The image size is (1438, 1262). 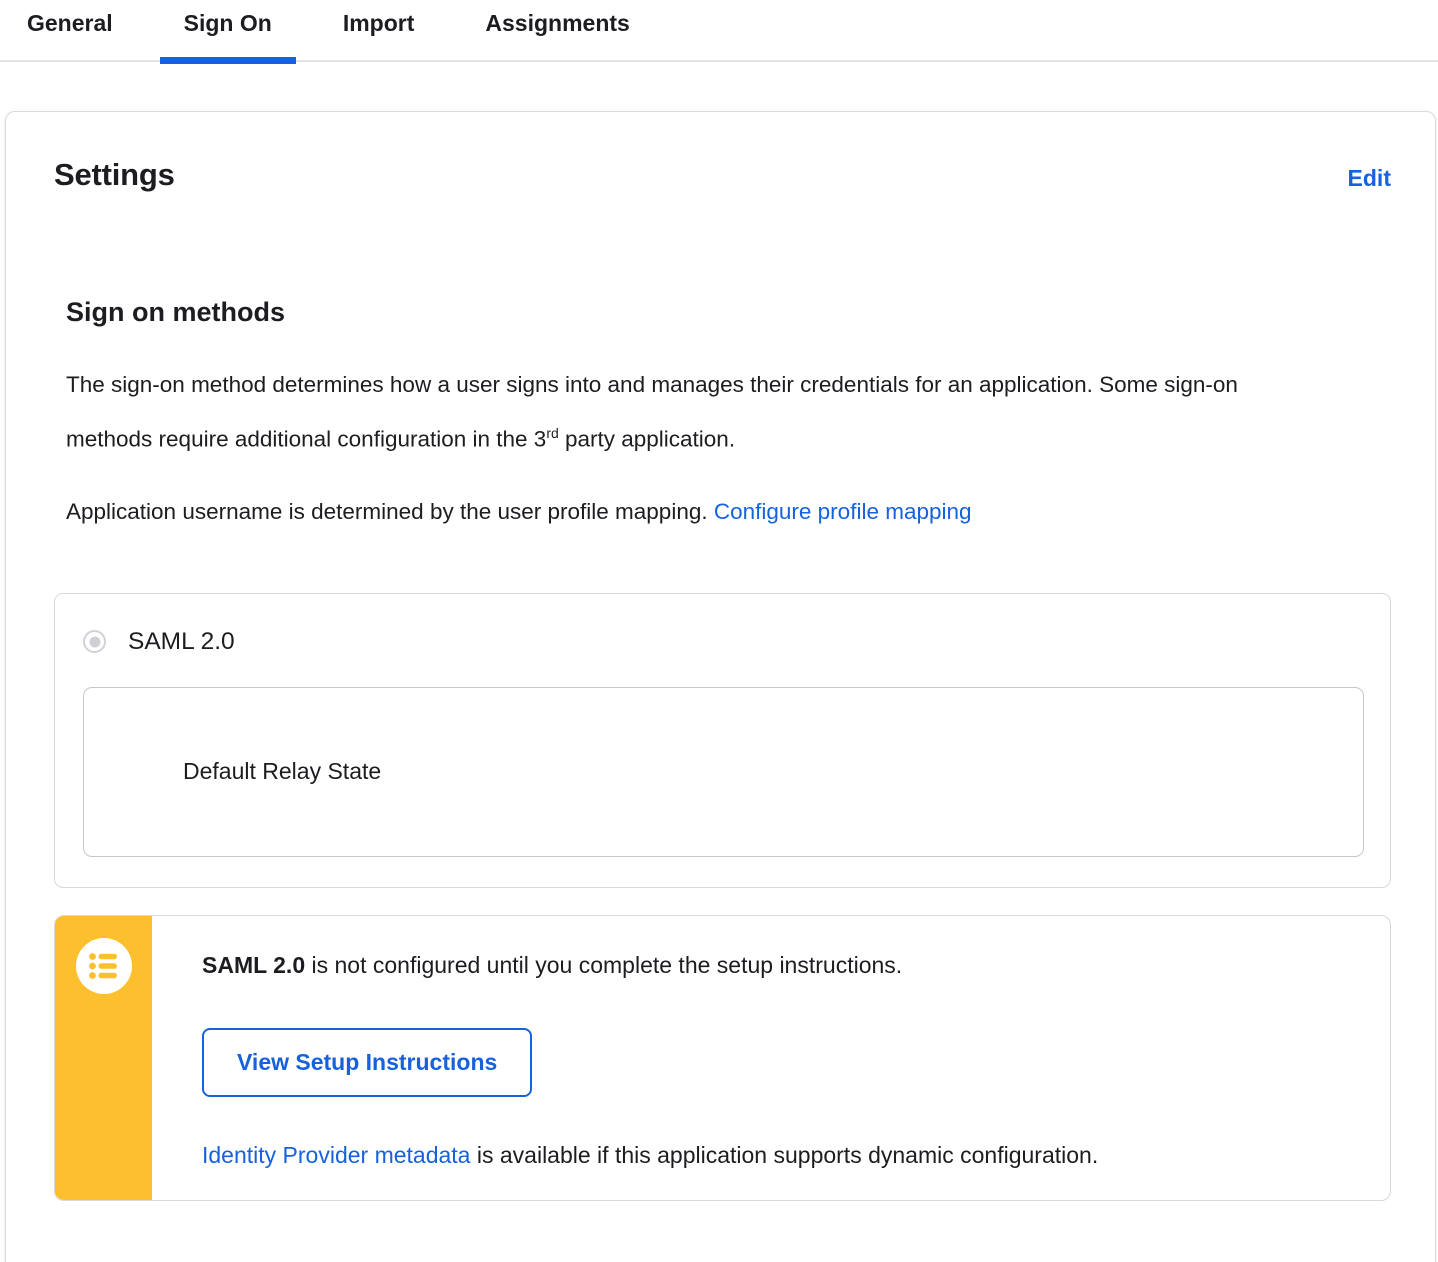 What do you see at coordinates (181, 641) in the screenshot?
I see `saml-radio-label: SAML 2.0` at bounding box center [181, 641].